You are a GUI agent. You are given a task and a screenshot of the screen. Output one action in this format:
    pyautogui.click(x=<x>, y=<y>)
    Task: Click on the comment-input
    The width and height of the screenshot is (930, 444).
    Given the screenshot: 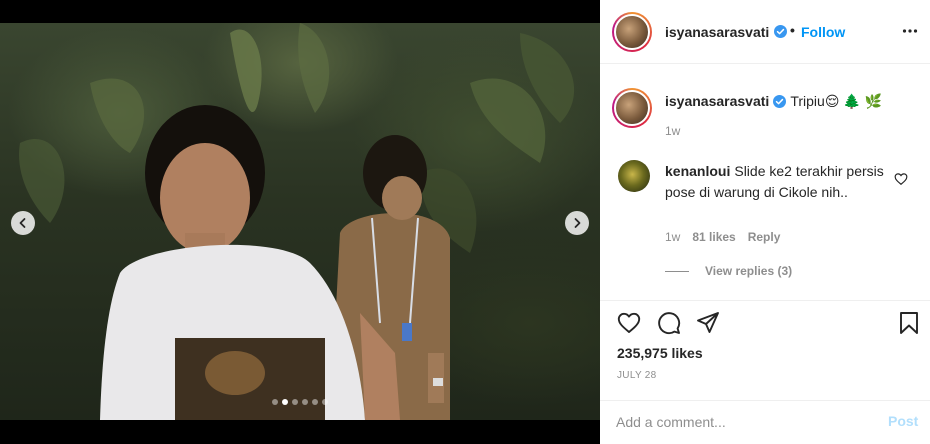 What is the action you would take?
    pyautogui.click(x=741, y=422)
    